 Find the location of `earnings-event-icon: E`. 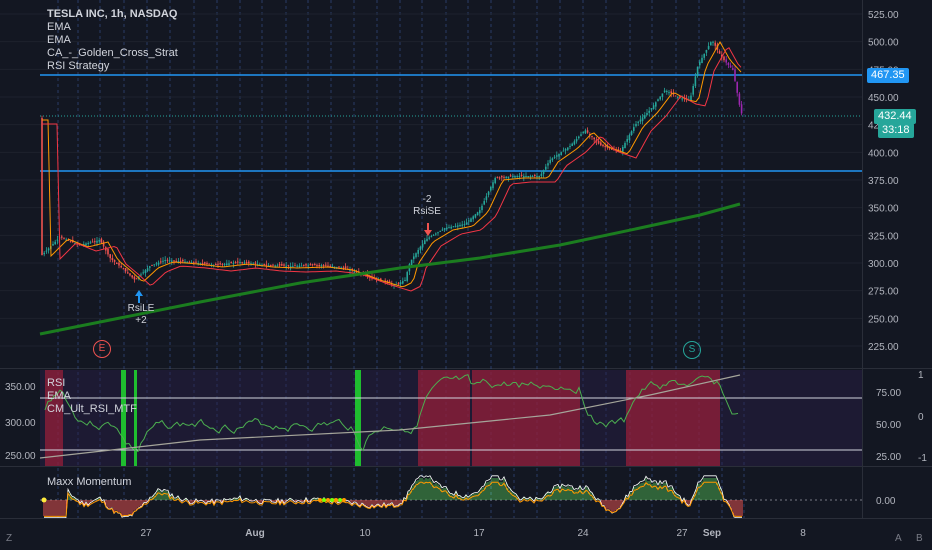

earnings-event-icon: E is located at coordinates (102, 349).